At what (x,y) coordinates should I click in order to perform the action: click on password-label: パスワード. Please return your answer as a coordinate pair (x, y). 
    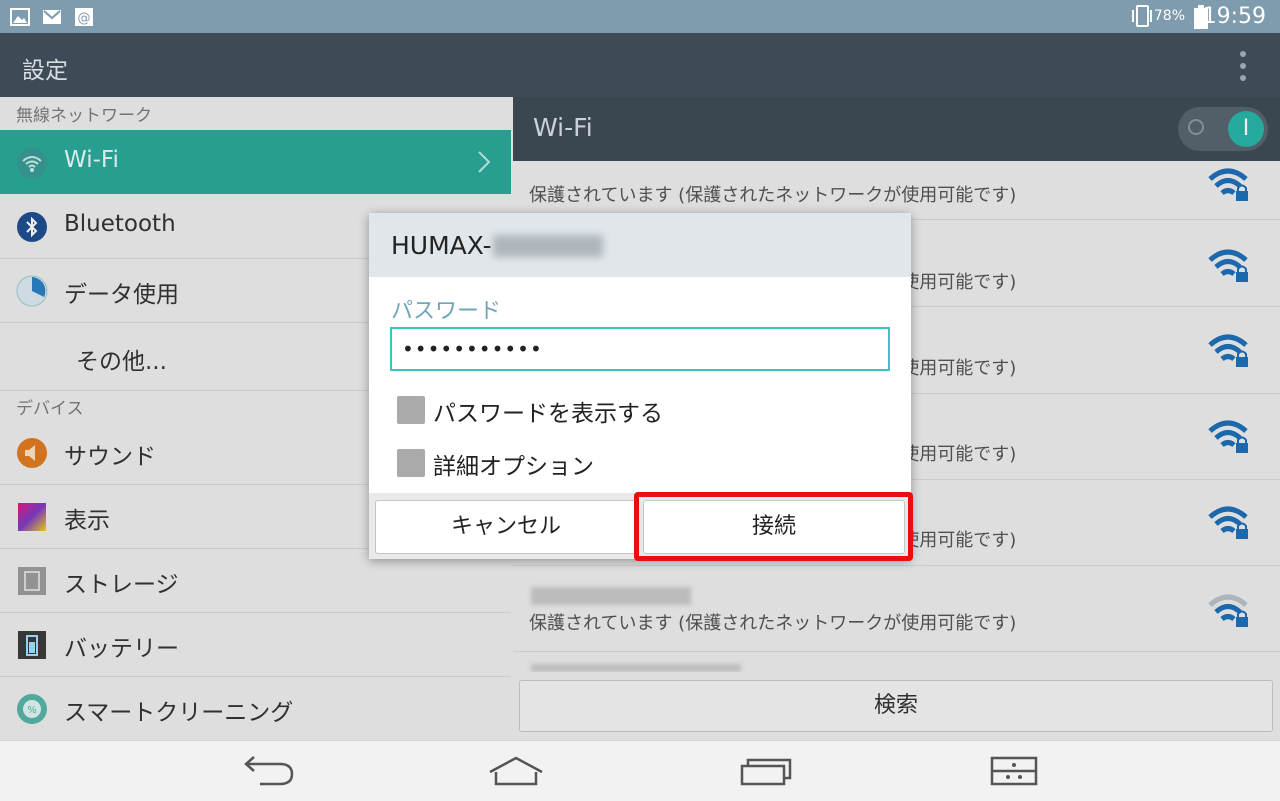
    Looking at the image, I should click on (446, 311).